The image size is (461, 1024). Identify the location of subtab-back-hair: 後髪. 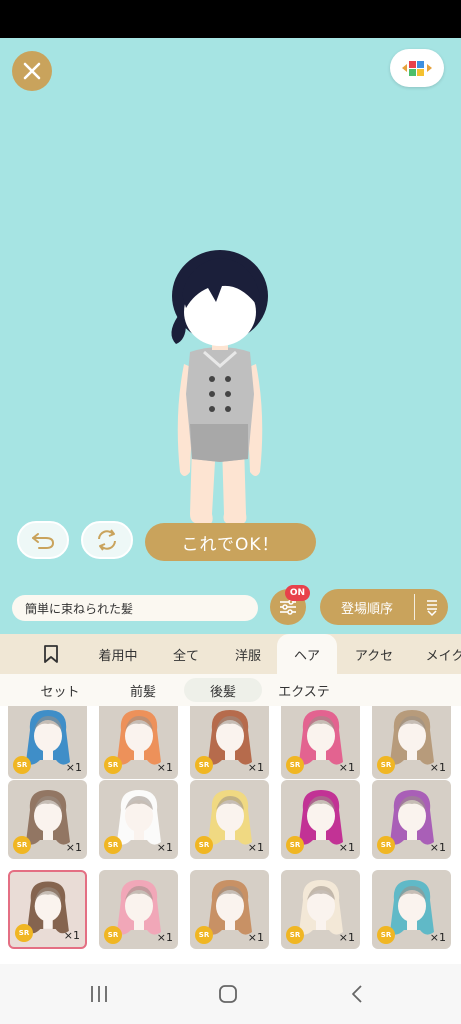
(223, 690).